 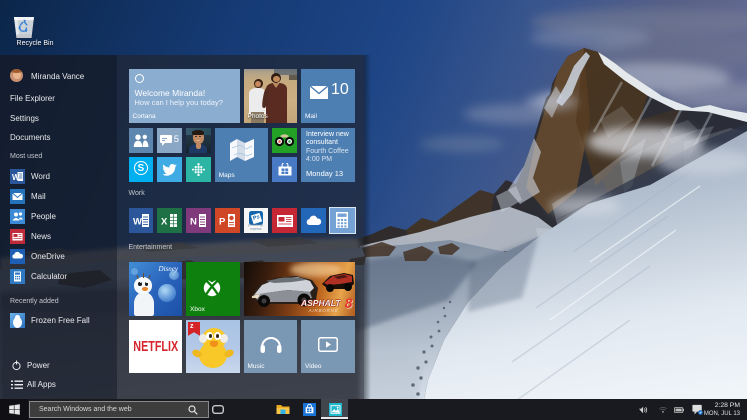 What do you see at coordinates (193, 222) in the screenshot?
I see `svg-text: N` at bounding box center [193, 222].